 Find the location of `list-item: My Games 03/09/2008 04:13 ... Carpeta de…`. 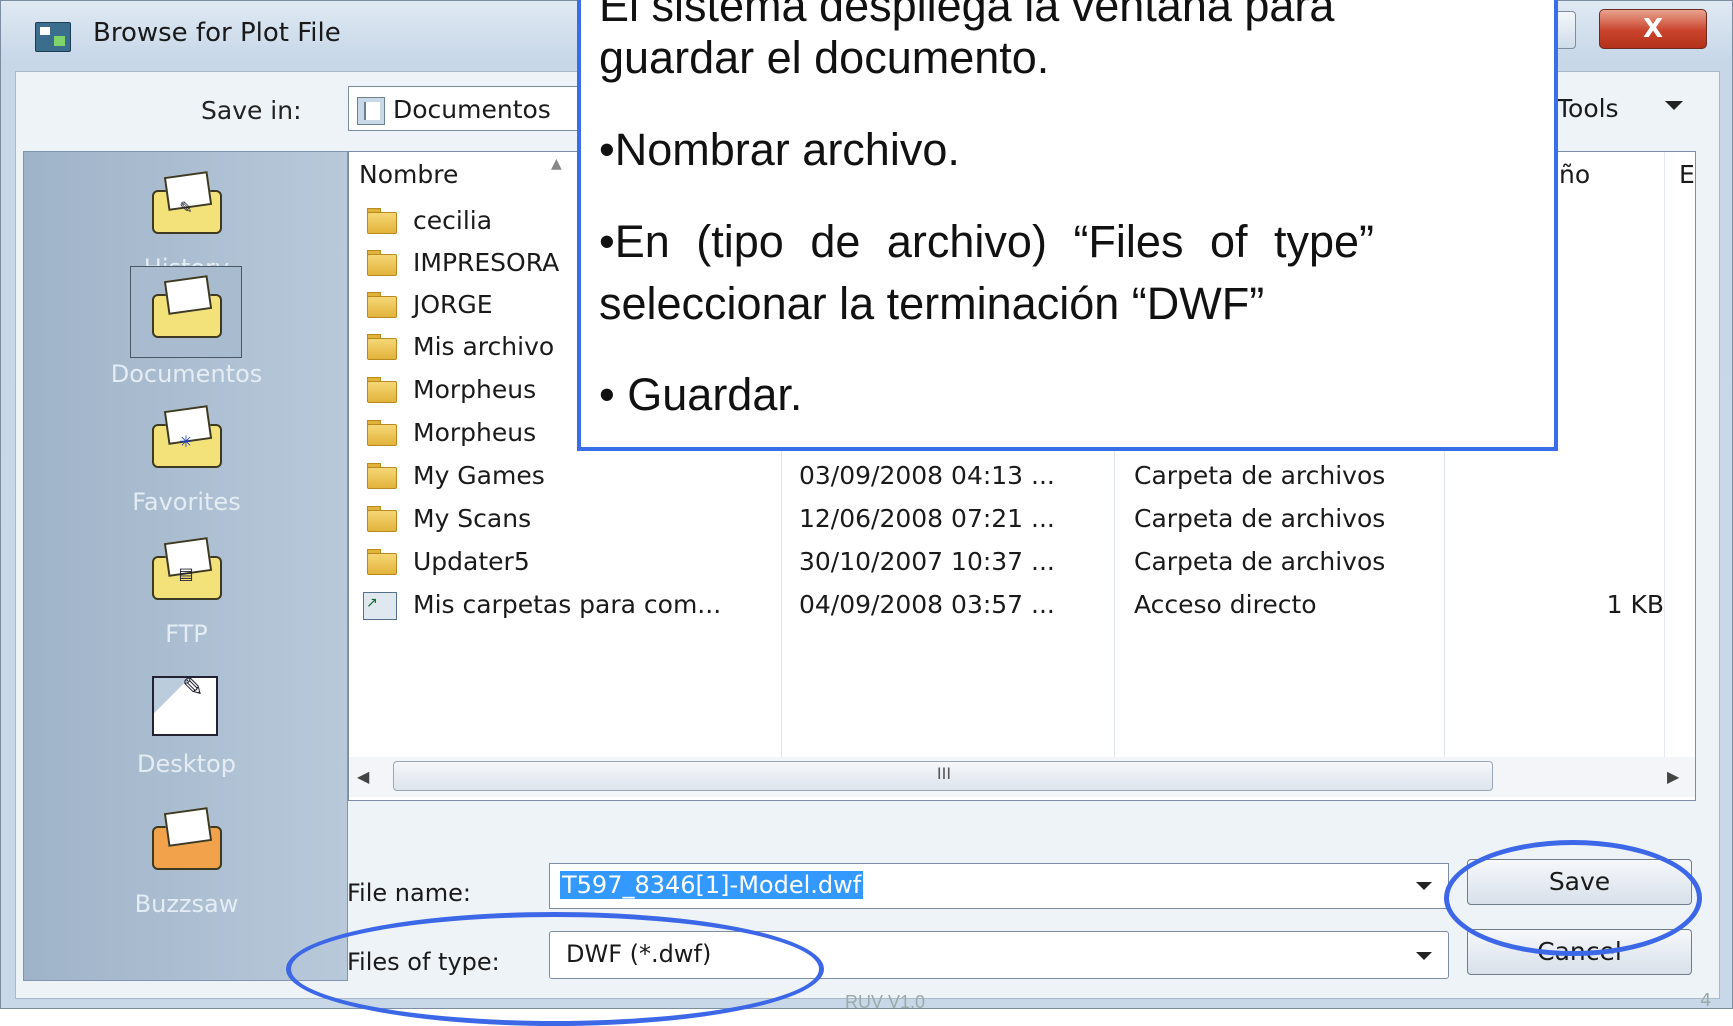

list-item: My Games 03/09/2008 04:13 ... Carpeta de… is located at coordinates (1023, 476).